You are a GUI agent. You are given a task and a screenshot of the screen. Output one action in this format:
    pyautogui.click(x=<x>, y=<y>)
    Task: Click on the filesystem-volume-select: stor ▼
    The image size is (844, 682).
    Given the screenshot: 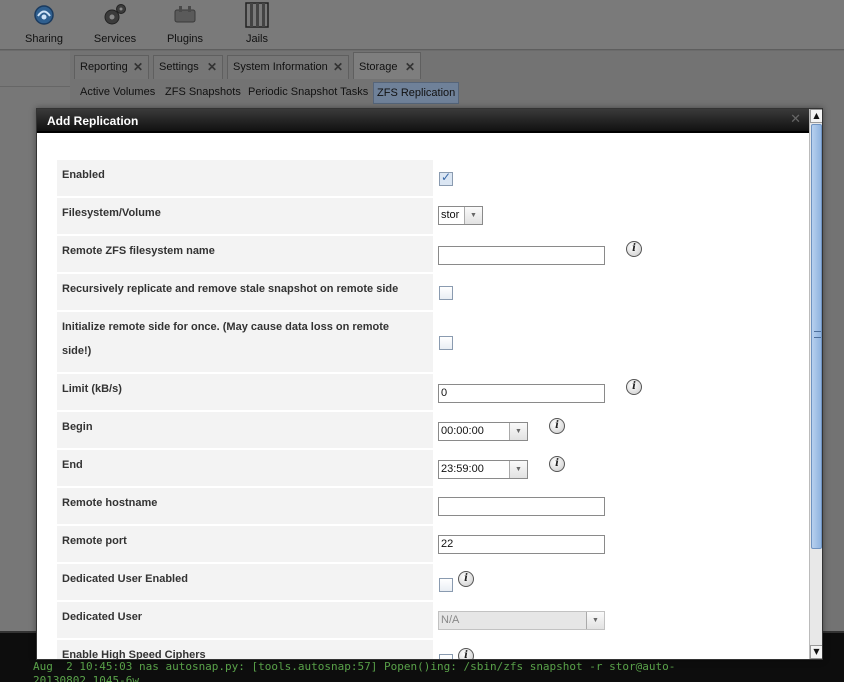 What is the action you would take?
    pyautogui.click(x=460, y=215)
    